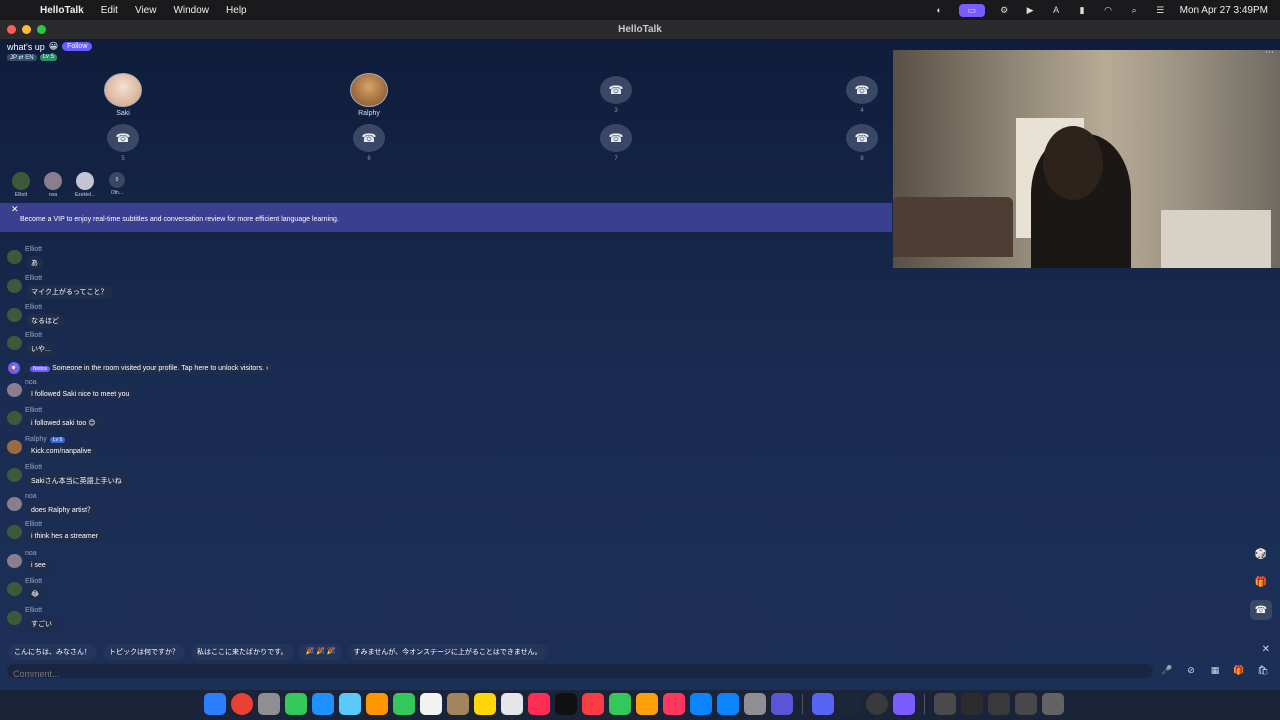  What do you see at coordinates (904, 704) in the screenshot?
I see `app-icon` at bounding box center [904, 704].